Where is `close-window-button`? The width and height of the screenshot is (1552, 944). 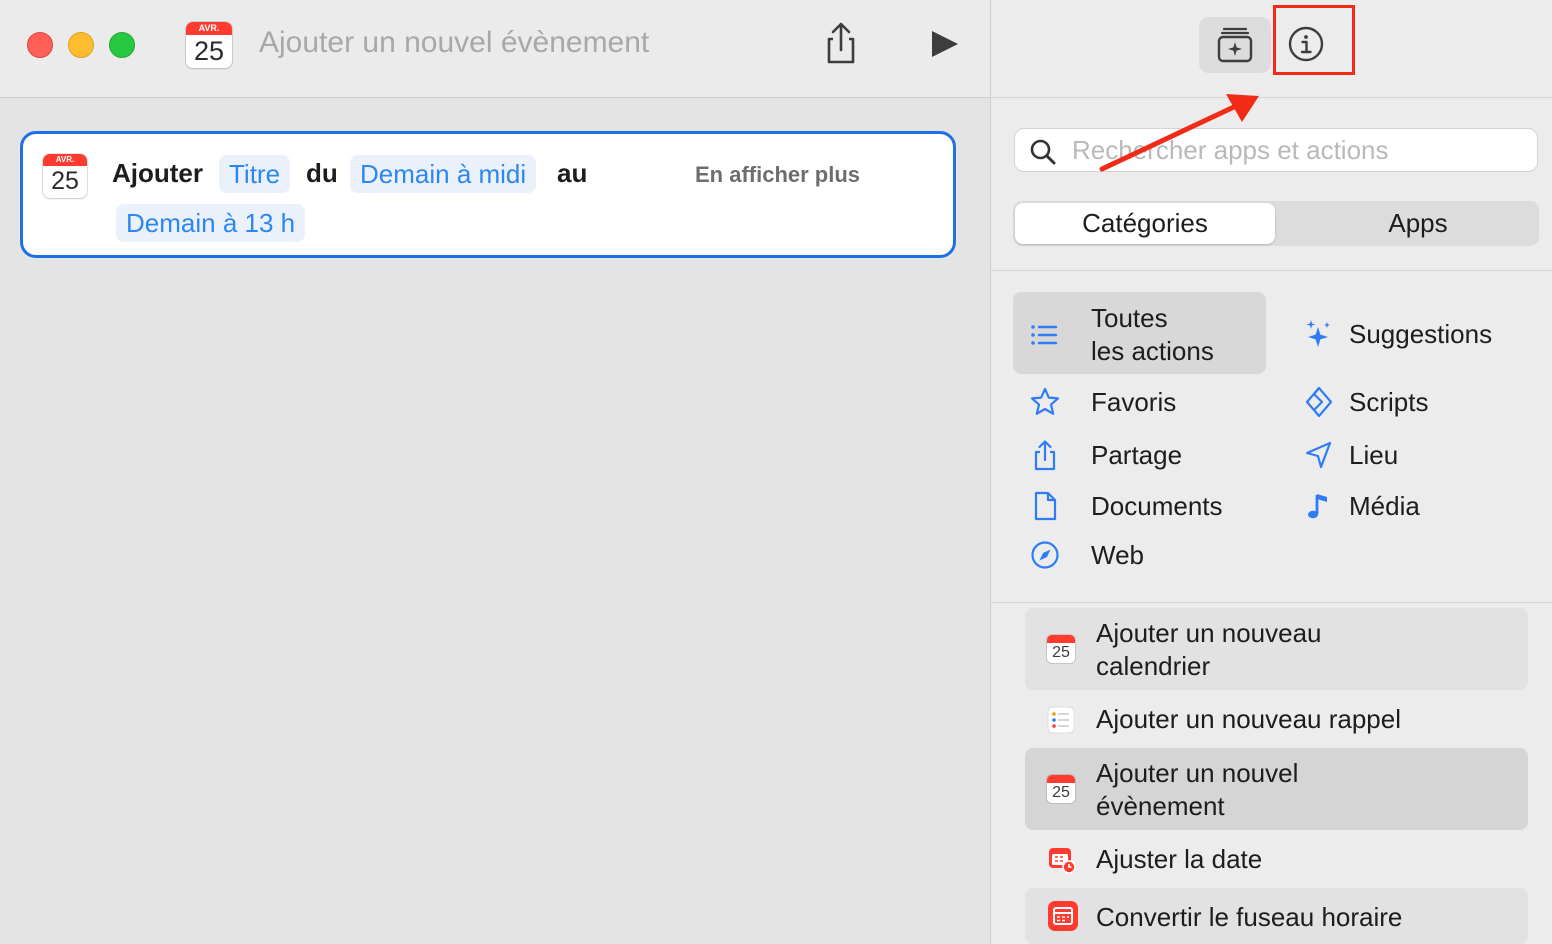
close-window-button is located at coordinates (40, 45).